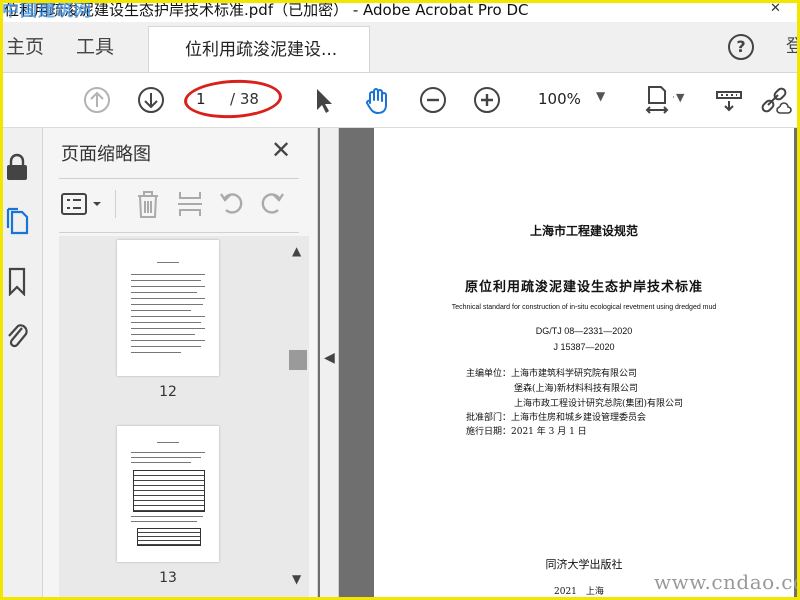  Describe the element at coordinates (727, 582) in the screenshot. I see `site-watermark: www.cndao.com` at that location.